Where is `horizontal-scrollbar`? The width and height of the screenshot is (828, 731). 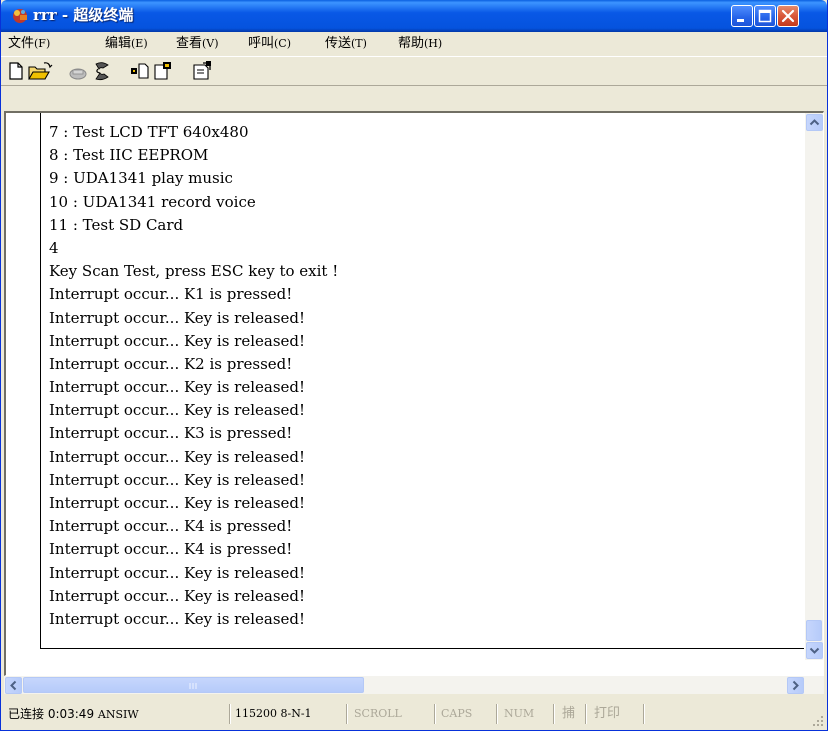
horizontal-scrollbar is located at coordinates (414, 685).